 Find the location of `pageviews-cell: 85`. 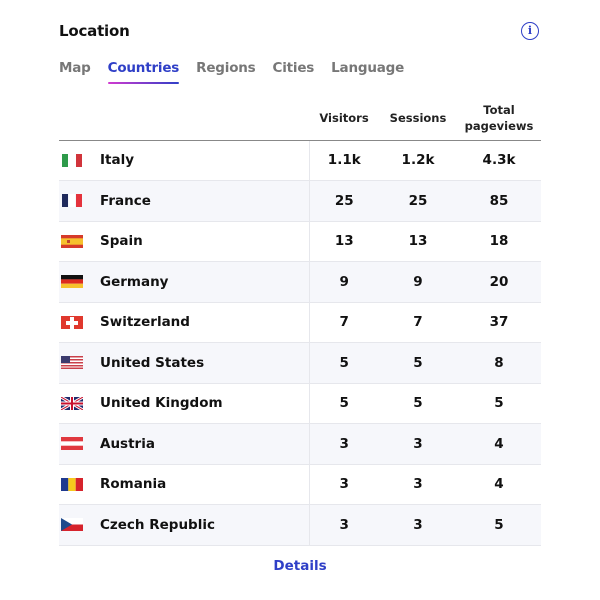

pageviews-cell: 85 is located at coordinates (499, 201).